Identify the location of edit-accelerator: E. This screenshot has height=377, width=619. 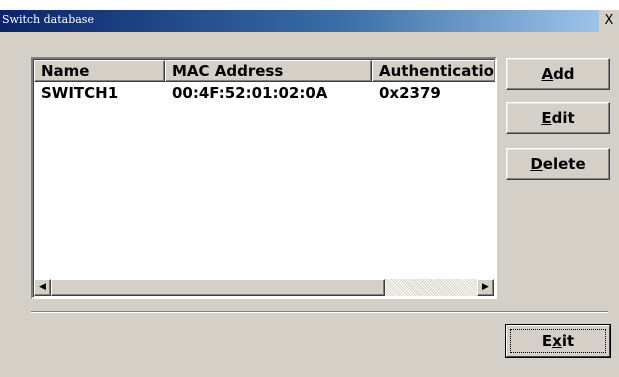
(546, 118).